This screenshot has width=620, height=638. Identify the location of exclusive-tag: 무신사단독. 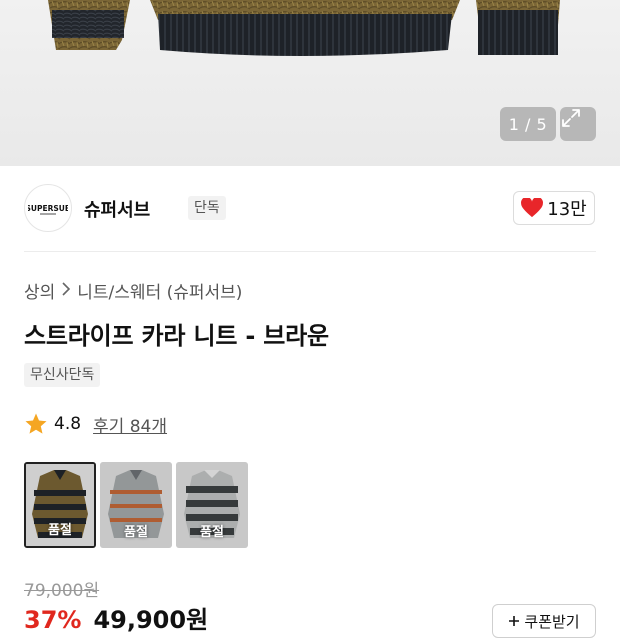
(62, 375).